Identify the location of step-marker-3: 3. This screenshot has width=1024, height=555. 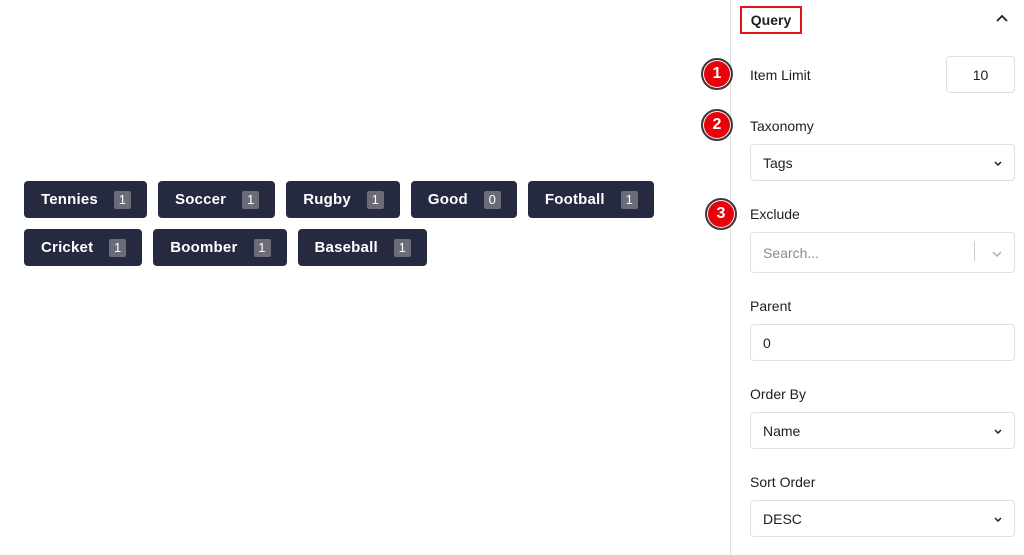
(721, 214).